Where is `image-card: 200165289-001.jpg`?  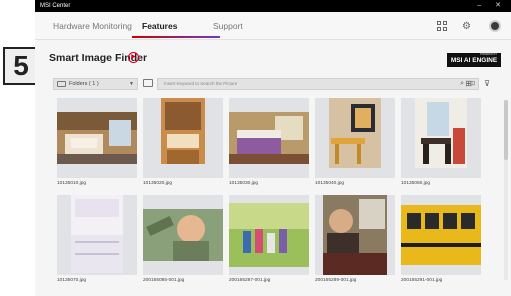 image-card: 200165289-001.jpg is located at coordinates (355, 239).